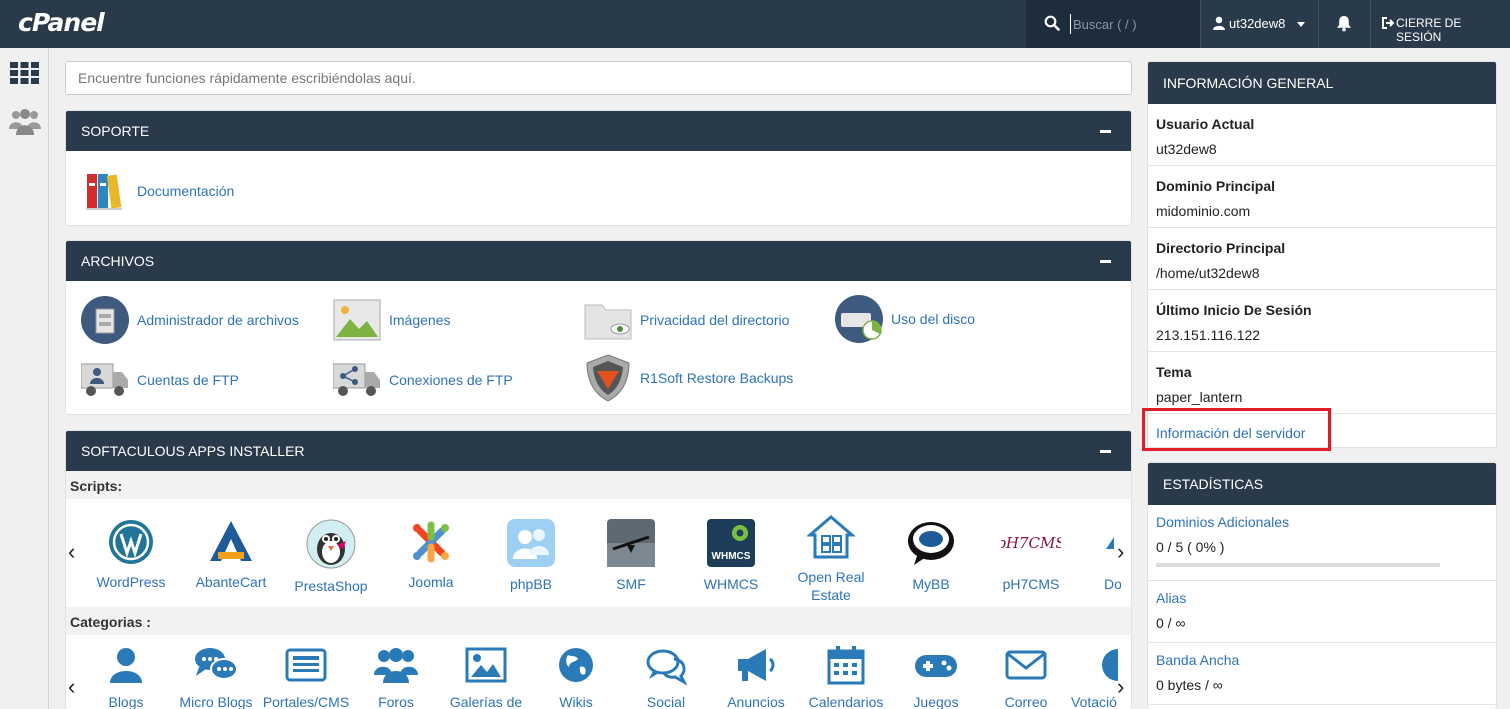 This screenshot has height=709, width=1510. I want to click on wordpress-icon, so click(131, 542).